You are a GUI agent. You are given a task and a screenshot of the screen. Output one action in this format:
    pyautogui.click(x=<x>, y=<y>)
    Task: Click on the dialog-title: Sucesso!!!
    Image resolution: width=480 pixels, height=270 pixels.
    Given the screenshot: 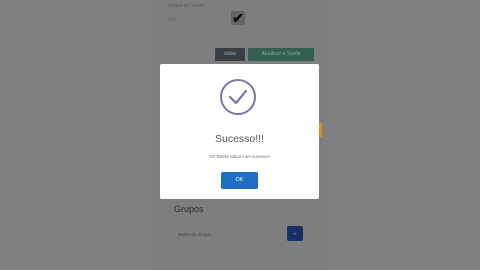 What is the action you would take?
    pyautogui.click(x=239, y=139)
    